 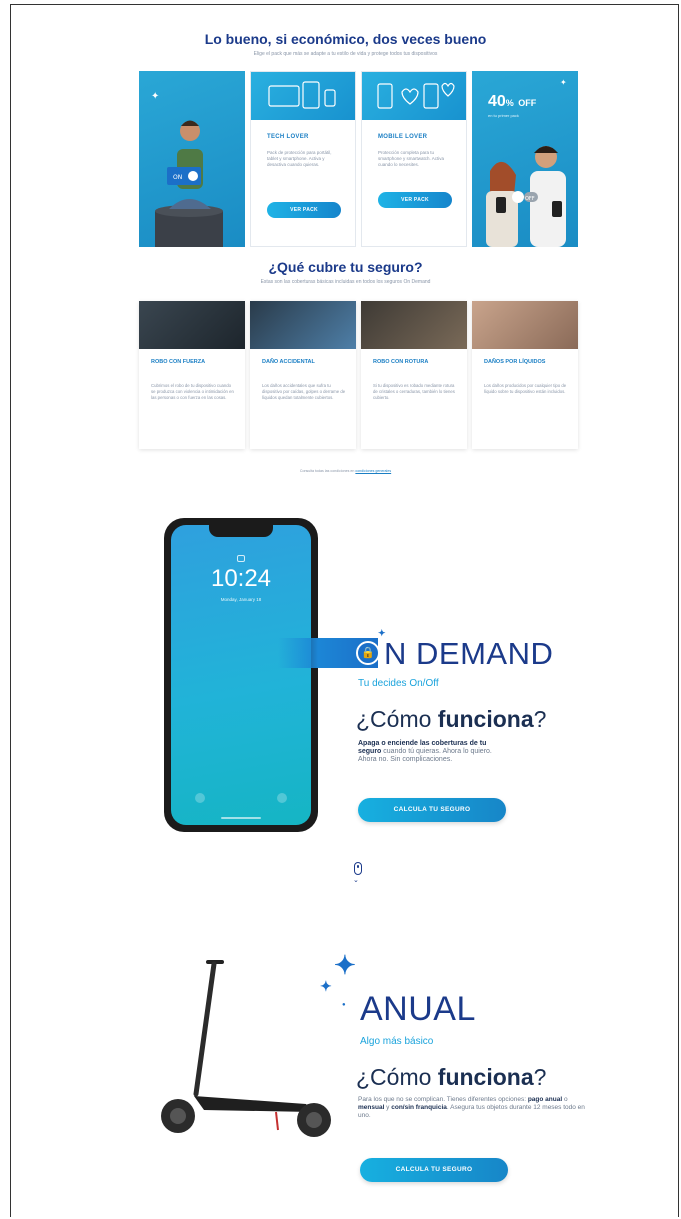 What do you see at coordinates (530, 199) in the screenshot?
I see `photo-badge-off-text: OFF` at bounding box center [530, 199].